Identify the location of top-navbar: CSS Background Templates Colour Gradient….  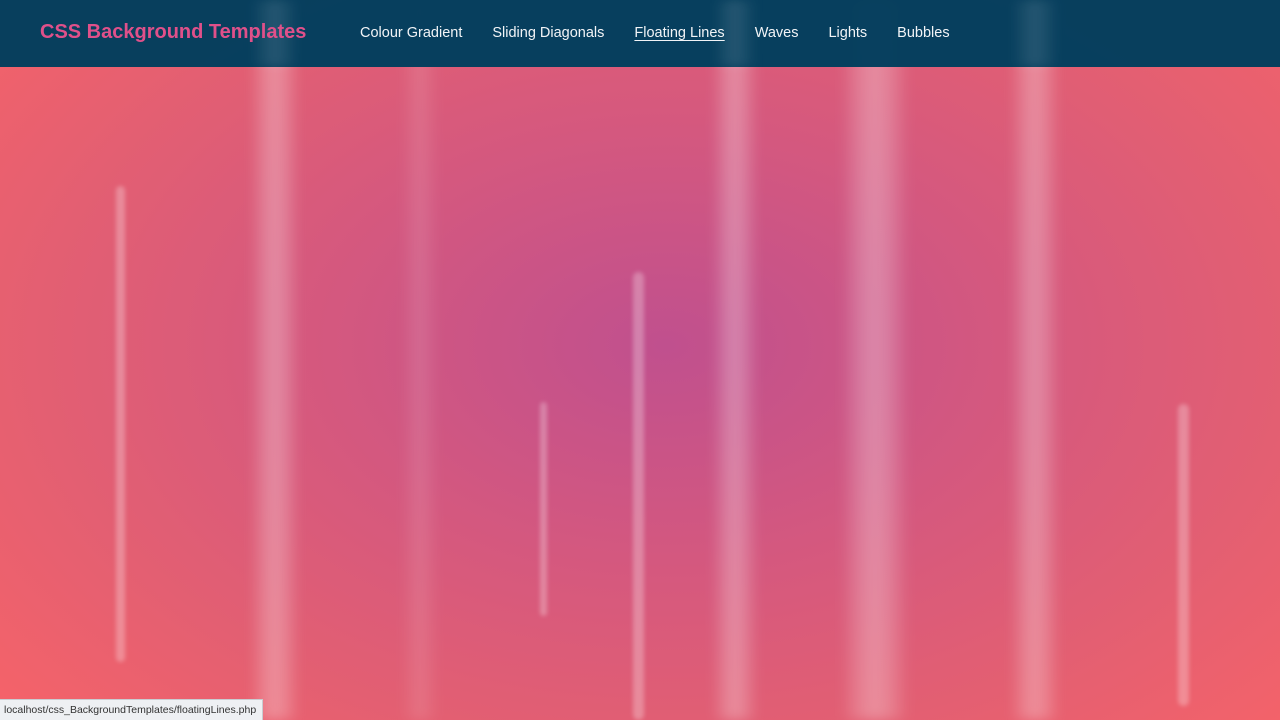
(640, 33).